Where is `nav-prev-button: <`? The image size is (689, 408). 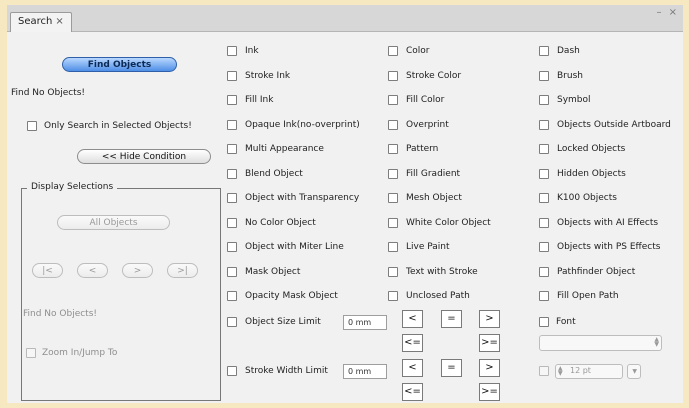 nav-prev-button: < is located at coordinates (92, 270).